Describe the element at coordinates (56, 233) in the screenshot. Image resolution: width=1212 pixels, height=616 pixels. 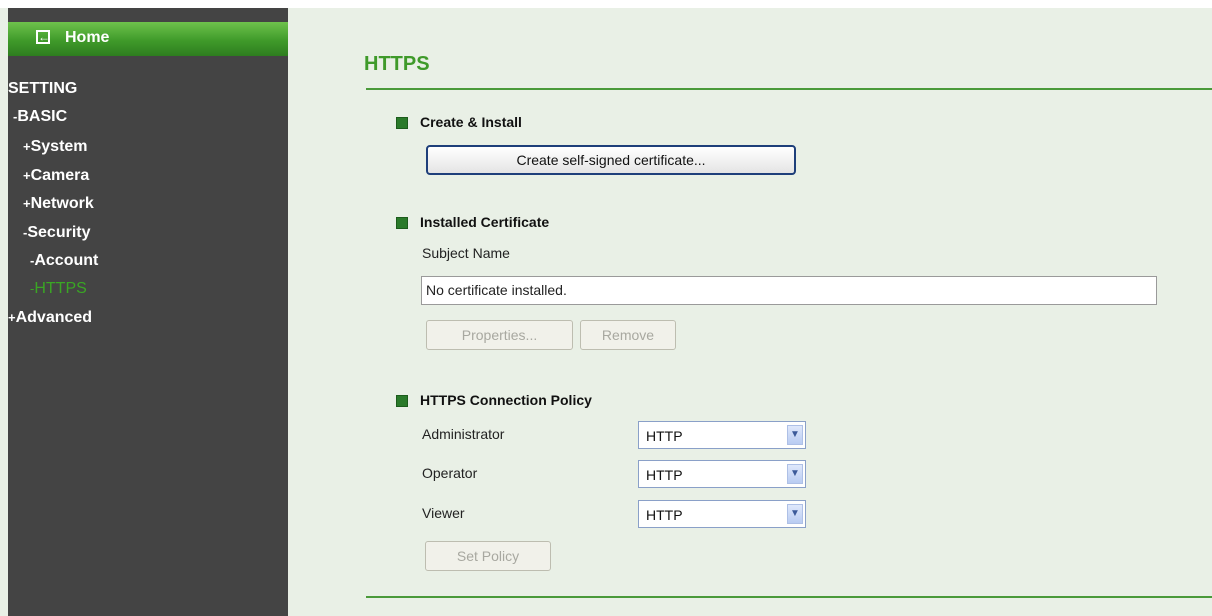
I see `sidebar-item-security: -Security` at that location.